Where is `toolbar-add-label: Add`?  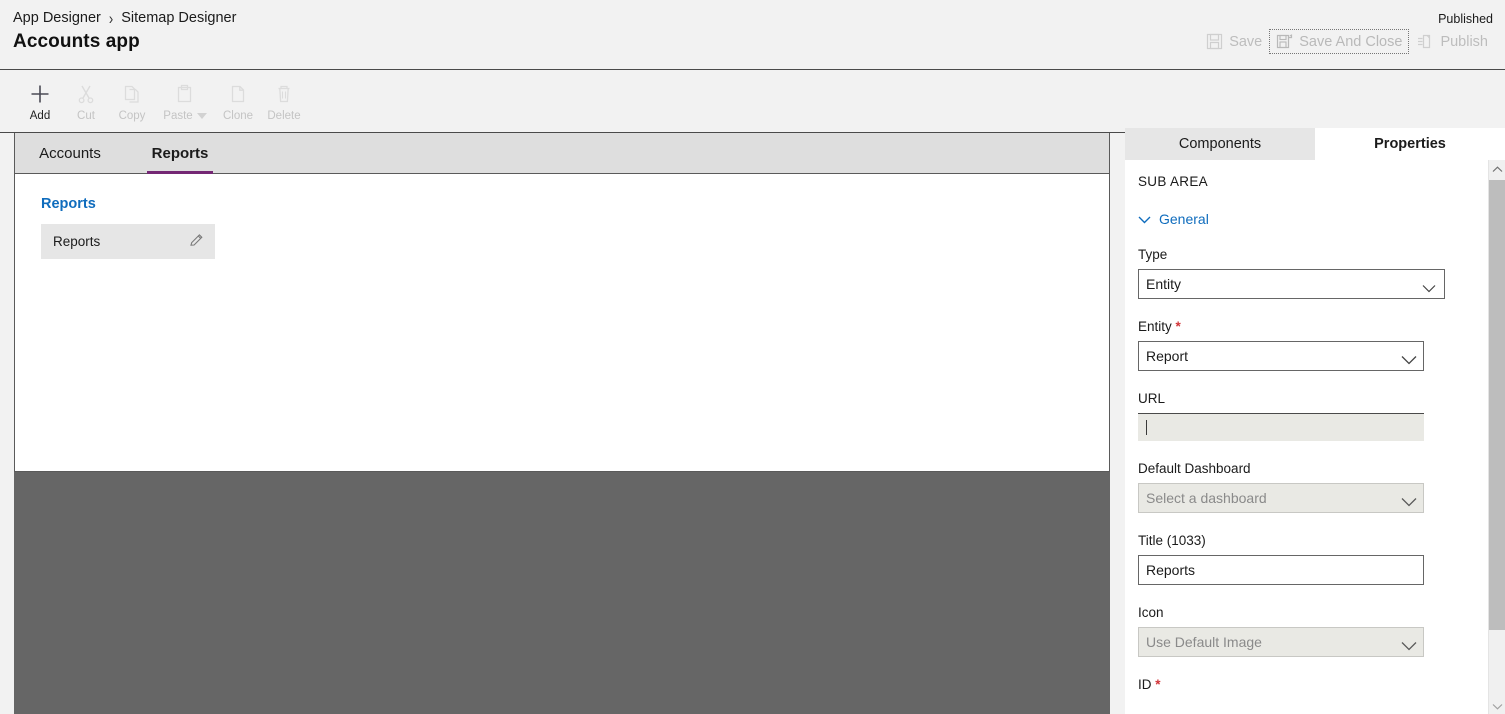 toolbar-add-label: Add is located at coordinates (40, 116).